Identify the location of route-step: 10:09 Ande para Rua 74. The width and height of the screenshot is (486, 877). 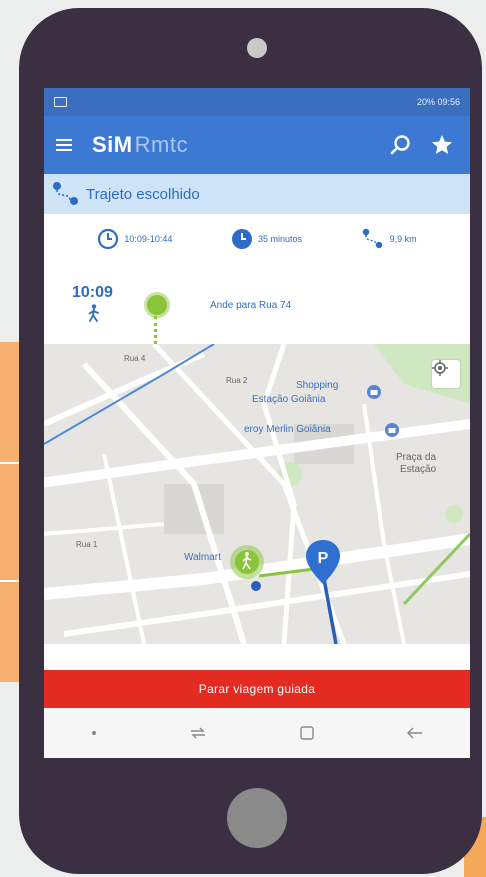
(257, 304).